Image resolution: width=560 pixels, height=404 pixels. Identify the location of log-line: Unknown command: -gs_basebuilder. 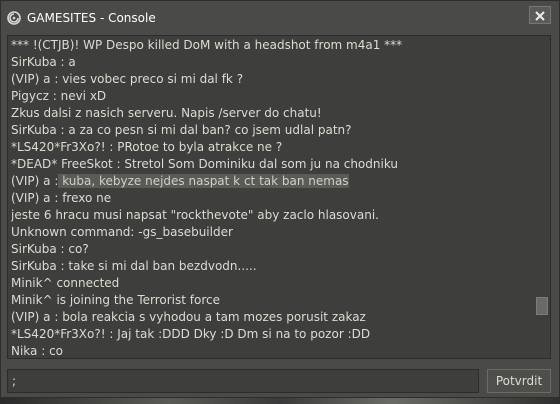
(122, 232).